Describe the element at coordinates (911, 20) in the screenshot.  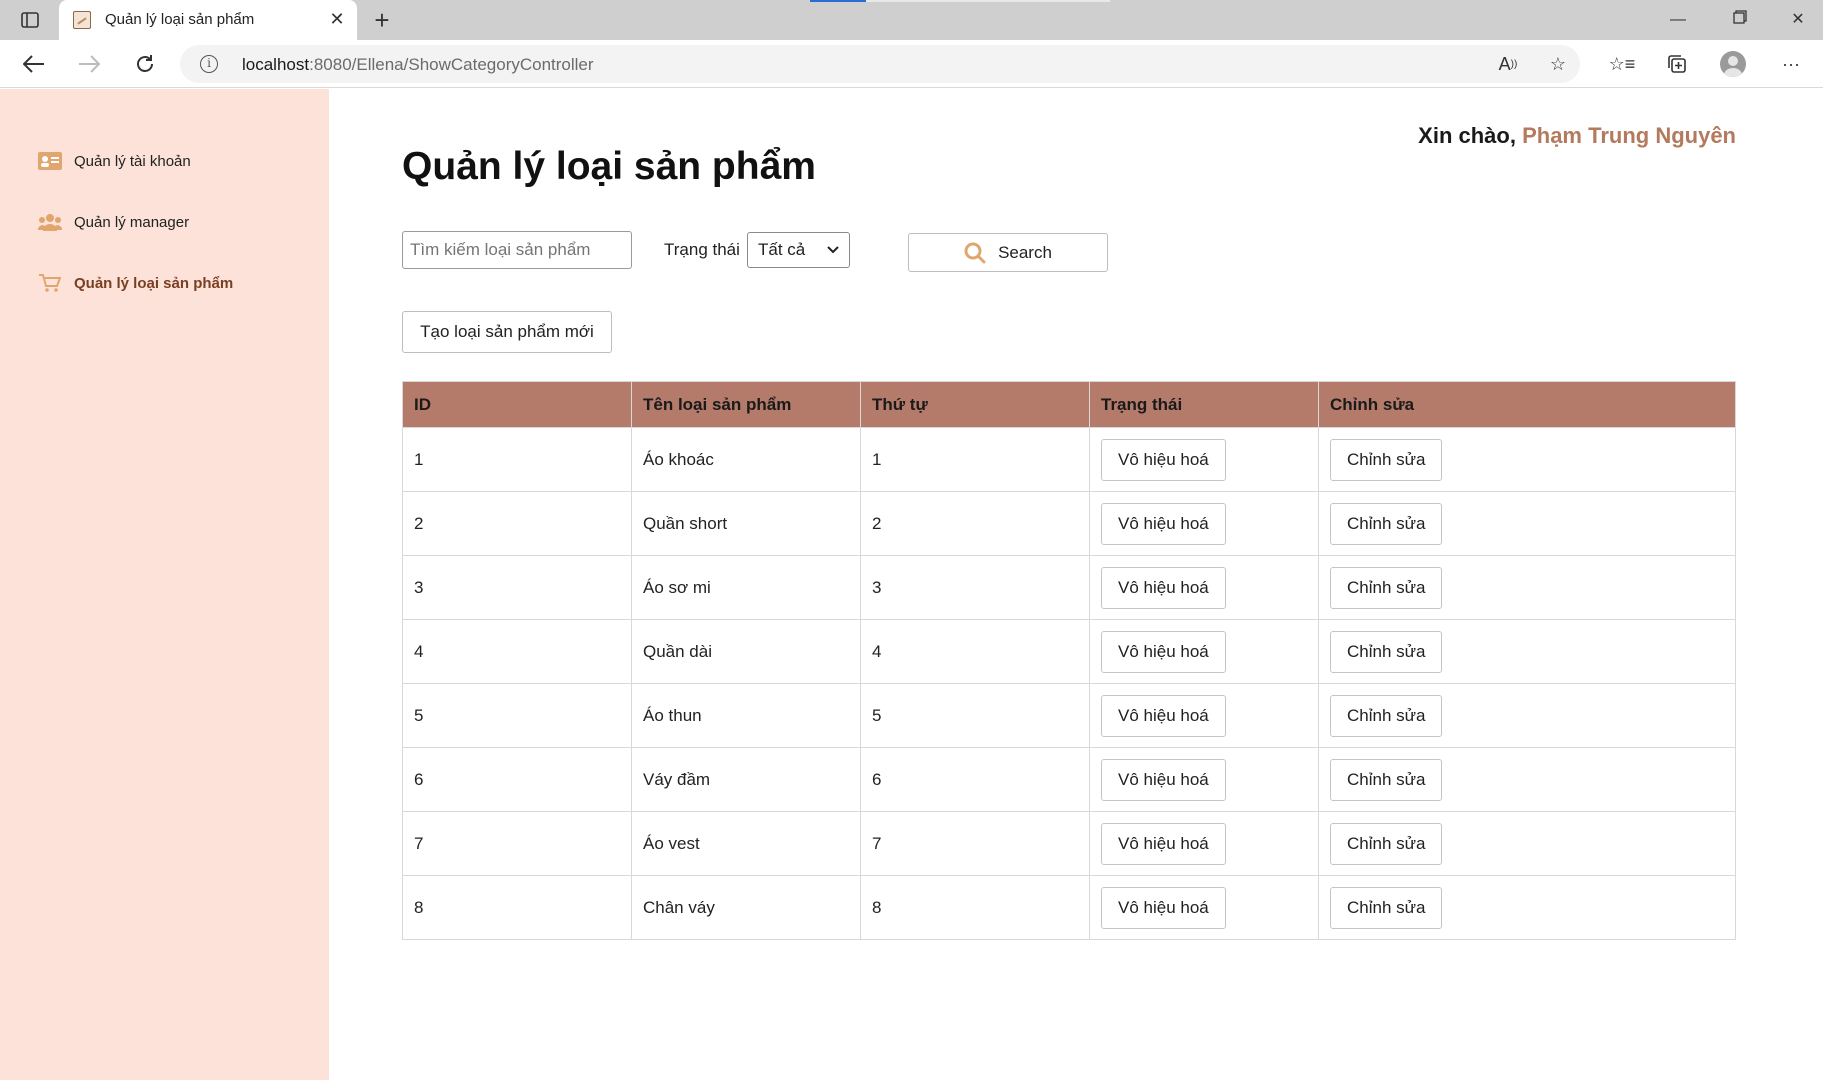
I see `browser-tabstrip: Quản lý loại sản phẩm ✕ + — ✕` at that location.